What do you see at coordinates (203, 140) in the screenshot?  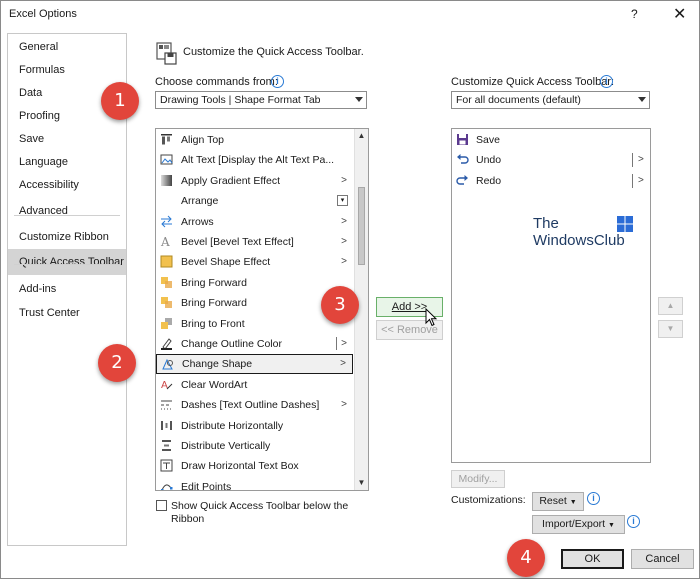 I see `command-label: Align Top` at bounding box center [203, 140].